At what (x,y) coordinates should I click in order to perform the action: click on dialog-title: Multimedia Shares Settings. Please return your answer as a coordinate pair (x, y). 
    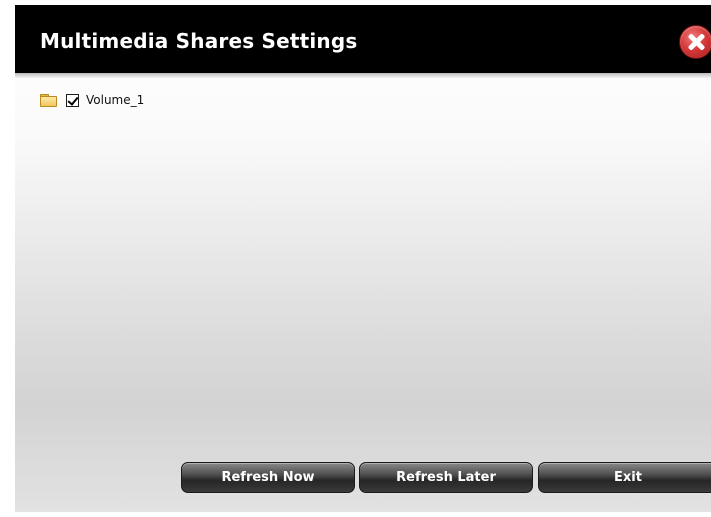
    Looking at the image, I should click on (199, 41).